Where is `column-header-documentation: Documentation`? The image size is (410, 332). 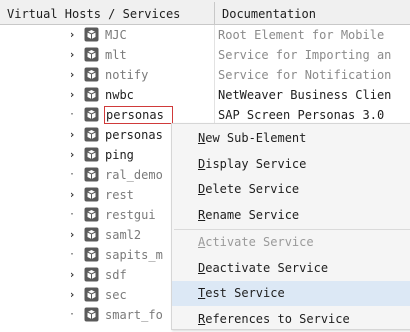
column-header-documentation: Documentation is located at coordinates (316, 12).